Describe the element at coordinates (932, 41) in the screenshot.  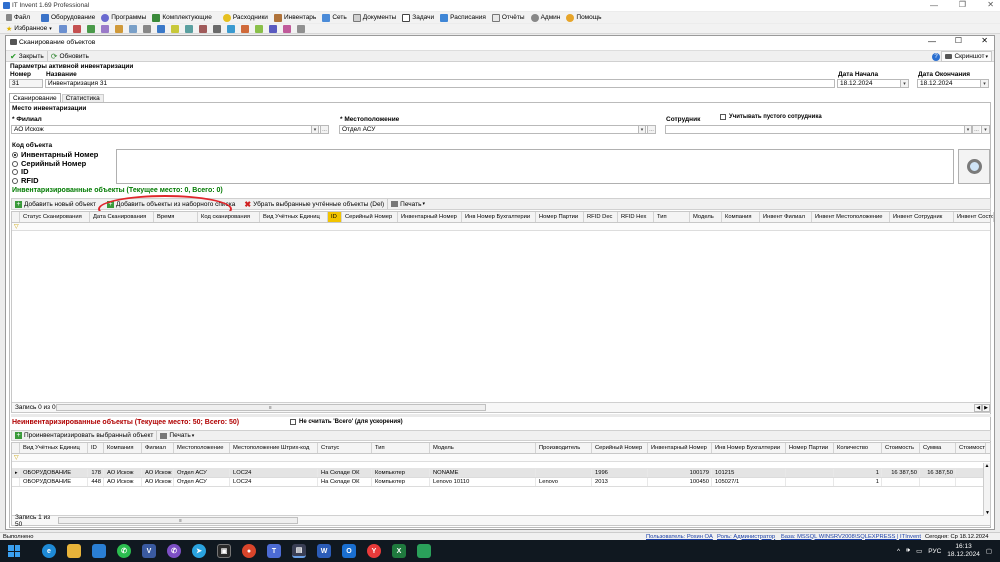
I see `minimize-dialog-icon: —` at that location.